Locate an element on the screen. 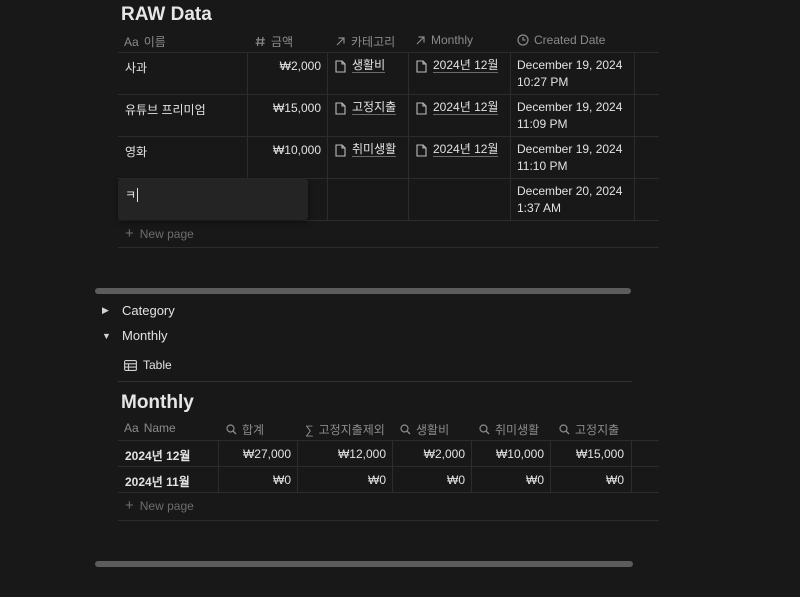  col-header-monthly-label: Monthly is located at coordinates (452, 40).